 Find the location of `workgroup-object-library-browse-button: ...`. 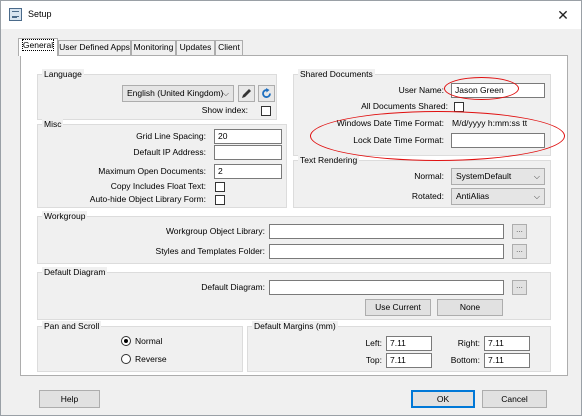

workgroup-object-library-browse-button: ... is located at coordinates (519, 231).